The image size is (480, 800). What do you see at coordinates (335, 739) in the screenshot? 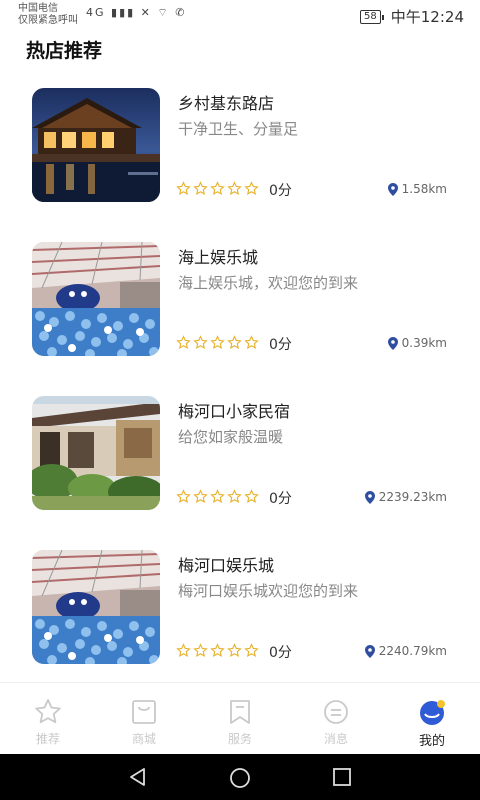
I see `tab-label: 消息` at bounding box center [335, 739].